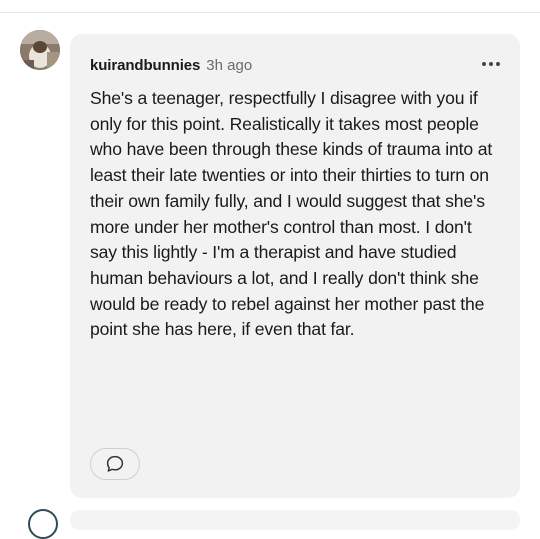 This screenshot has width=540, height=539. I want to click on reply-button, so click(115, 464).